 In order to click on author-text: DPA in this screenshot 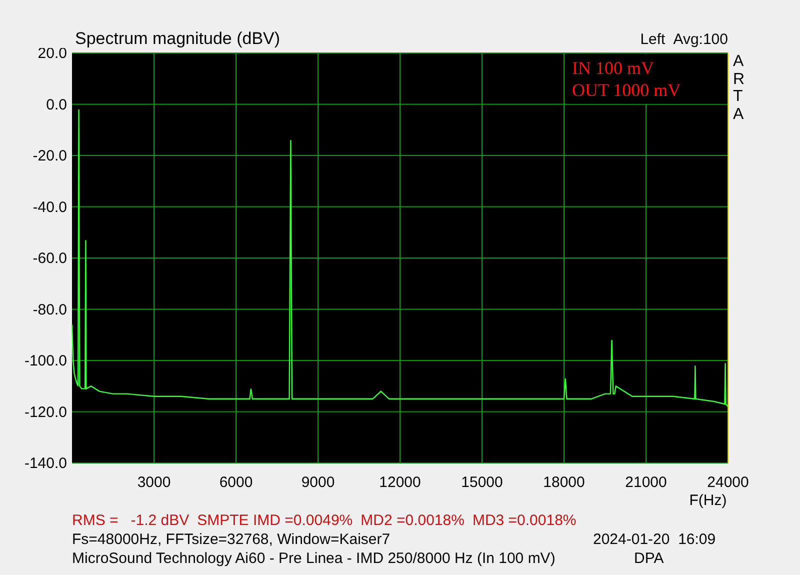, I will do `click(649, 558)`.